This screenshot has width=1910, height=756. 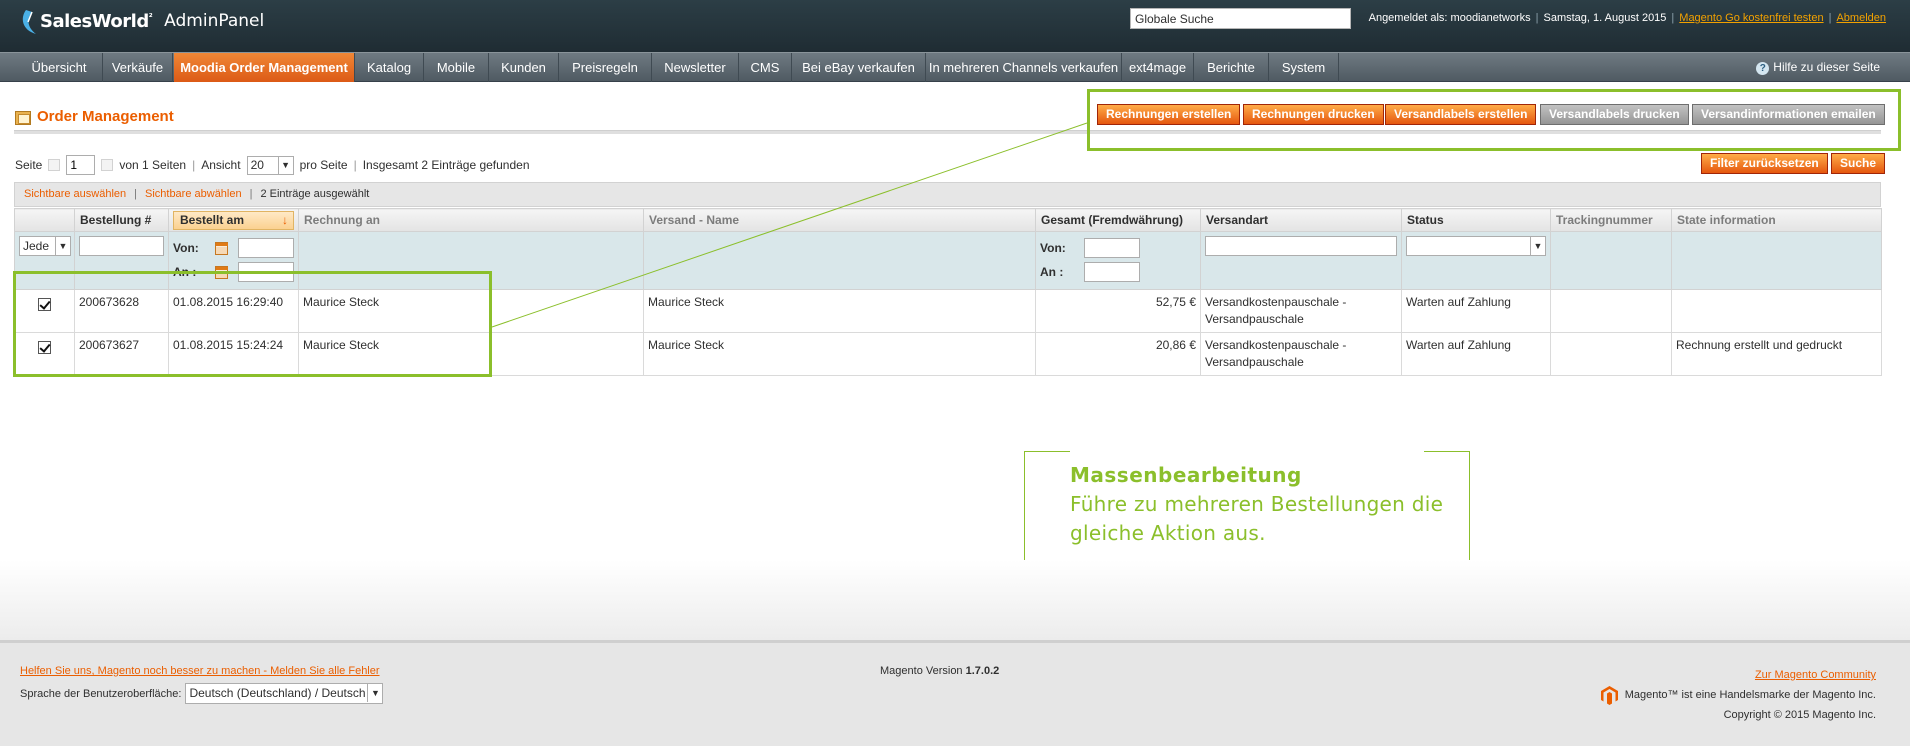 What do you see at coordinates (277, 693) in the screenshot?
I see `language-value: Deutsch (Deutschland) / Deutsch` at bounding box center [277, 693].